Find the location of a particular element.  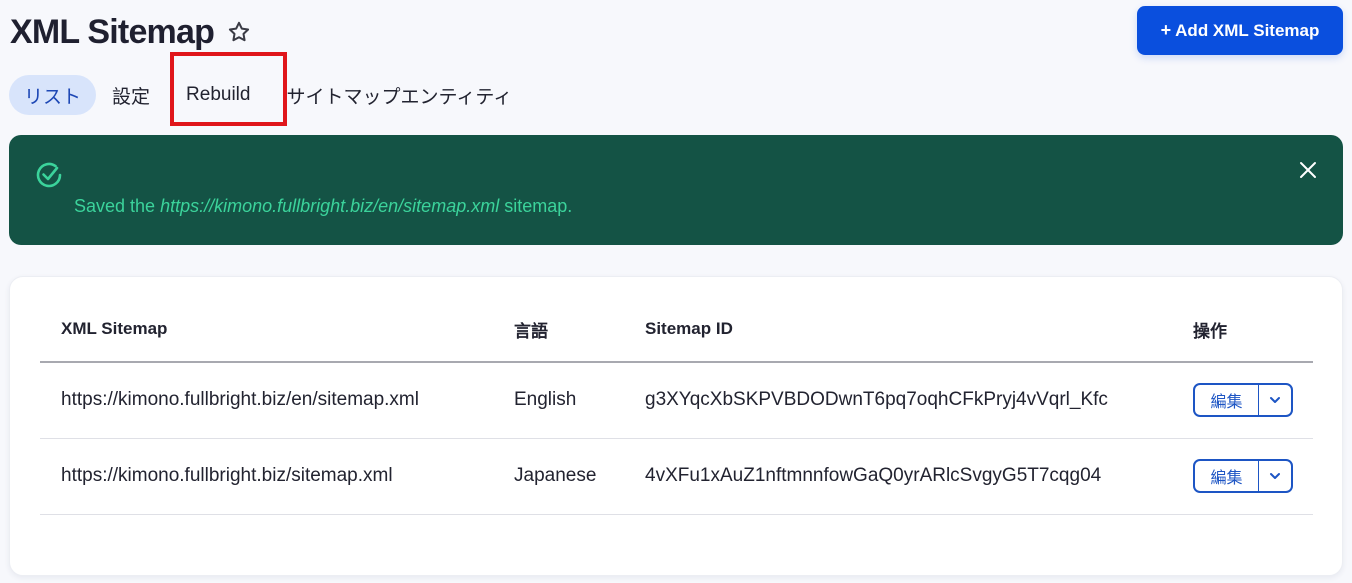

tab-settings: 設定 is located at coordinates (131, 95).